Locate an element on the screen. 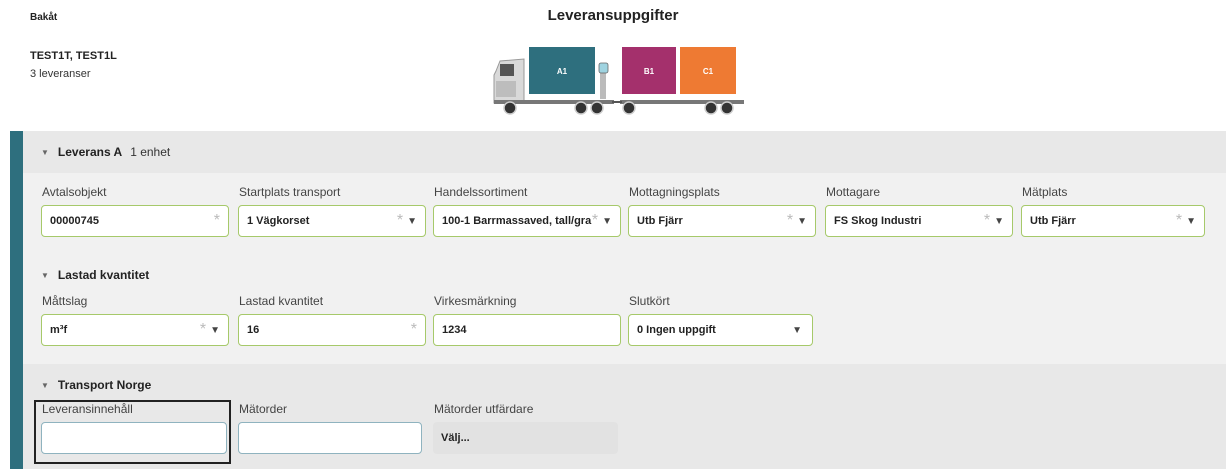  recipient-select: FS Skog Industri * ▼ is located at coordinates (919, 221).